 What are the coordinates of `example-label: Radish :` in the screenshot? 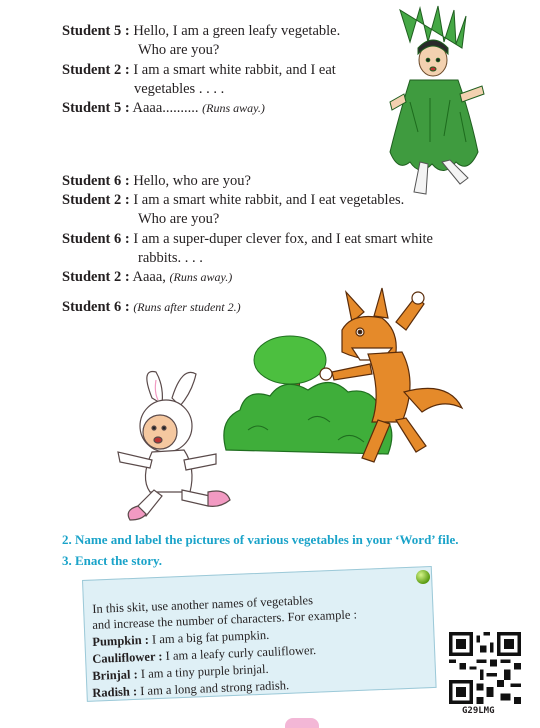 It's located at (115, 692).